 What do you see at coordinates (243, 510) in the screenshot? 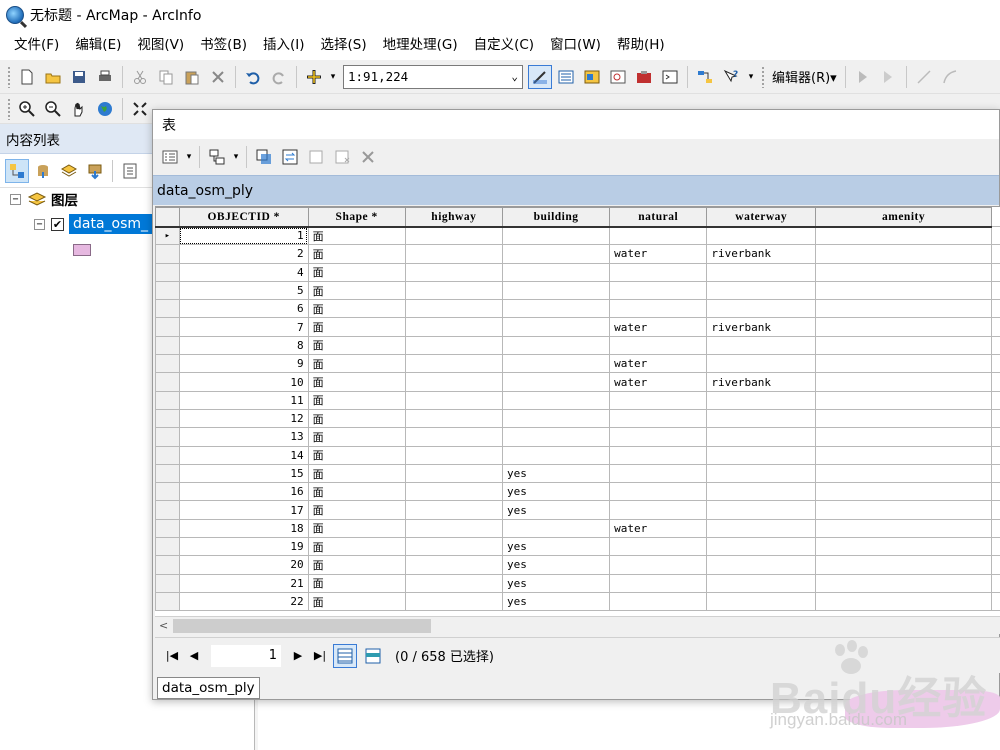
I see `cell-objectid: 17` at bounding box center [243, 510].